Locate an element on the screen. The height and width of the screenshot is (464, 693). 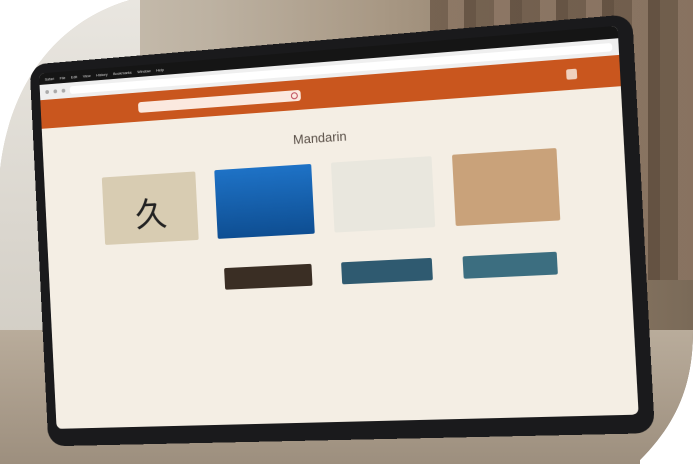
menubar-item: Edit is located at coordinates (74, 76).